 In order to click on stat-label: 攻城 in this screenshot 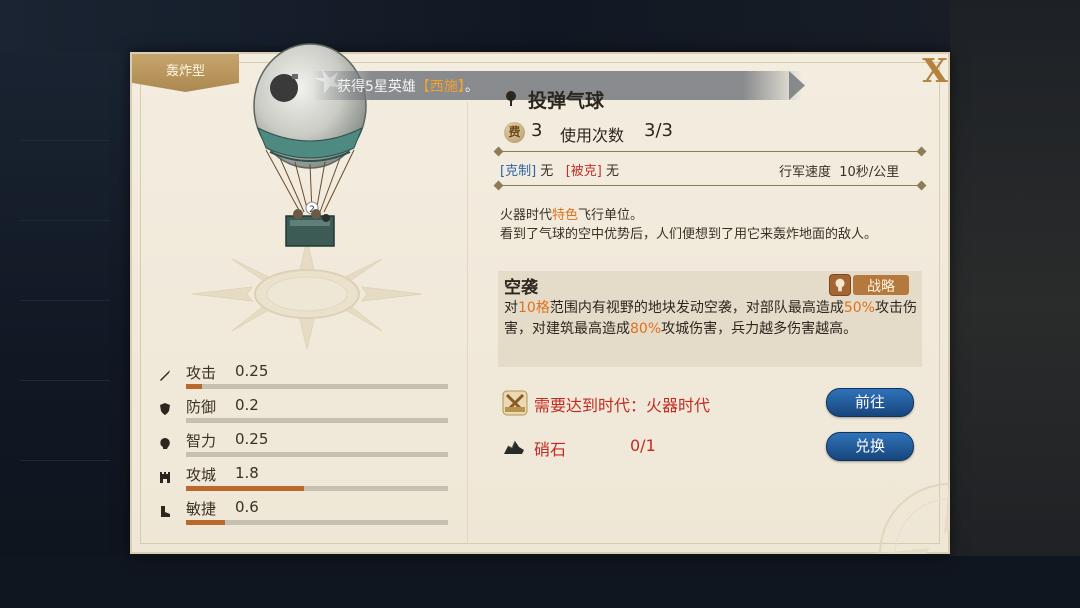, I will do `click(201, 475)`.